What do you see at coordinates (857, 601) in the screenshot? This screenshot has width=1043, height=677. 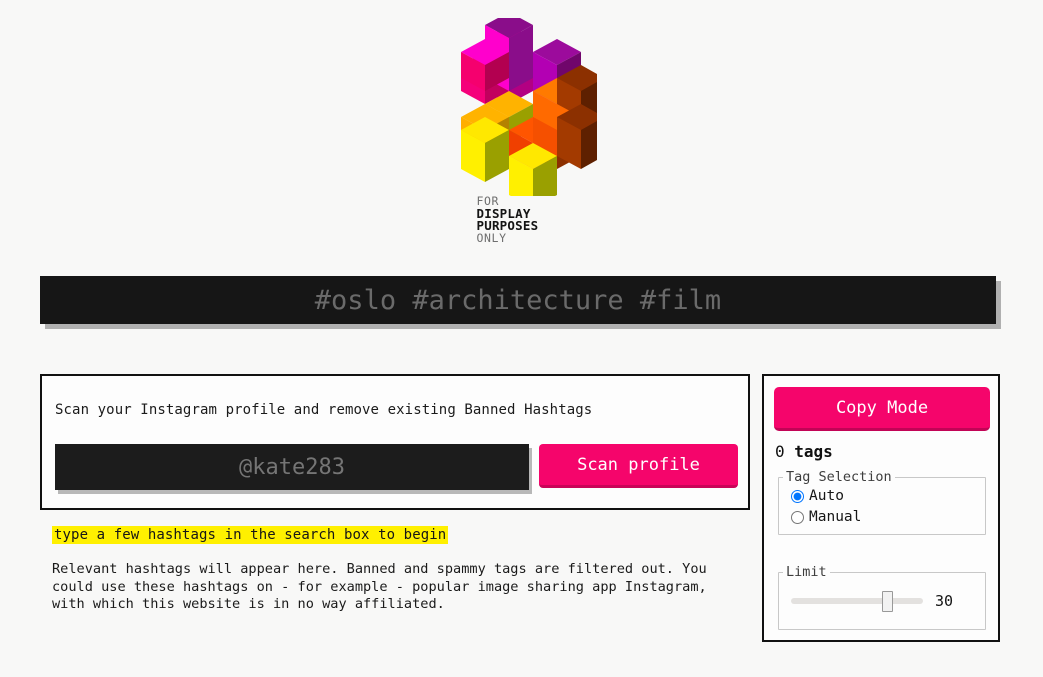 I see `limit-slider` at bounding box center [857, 601].